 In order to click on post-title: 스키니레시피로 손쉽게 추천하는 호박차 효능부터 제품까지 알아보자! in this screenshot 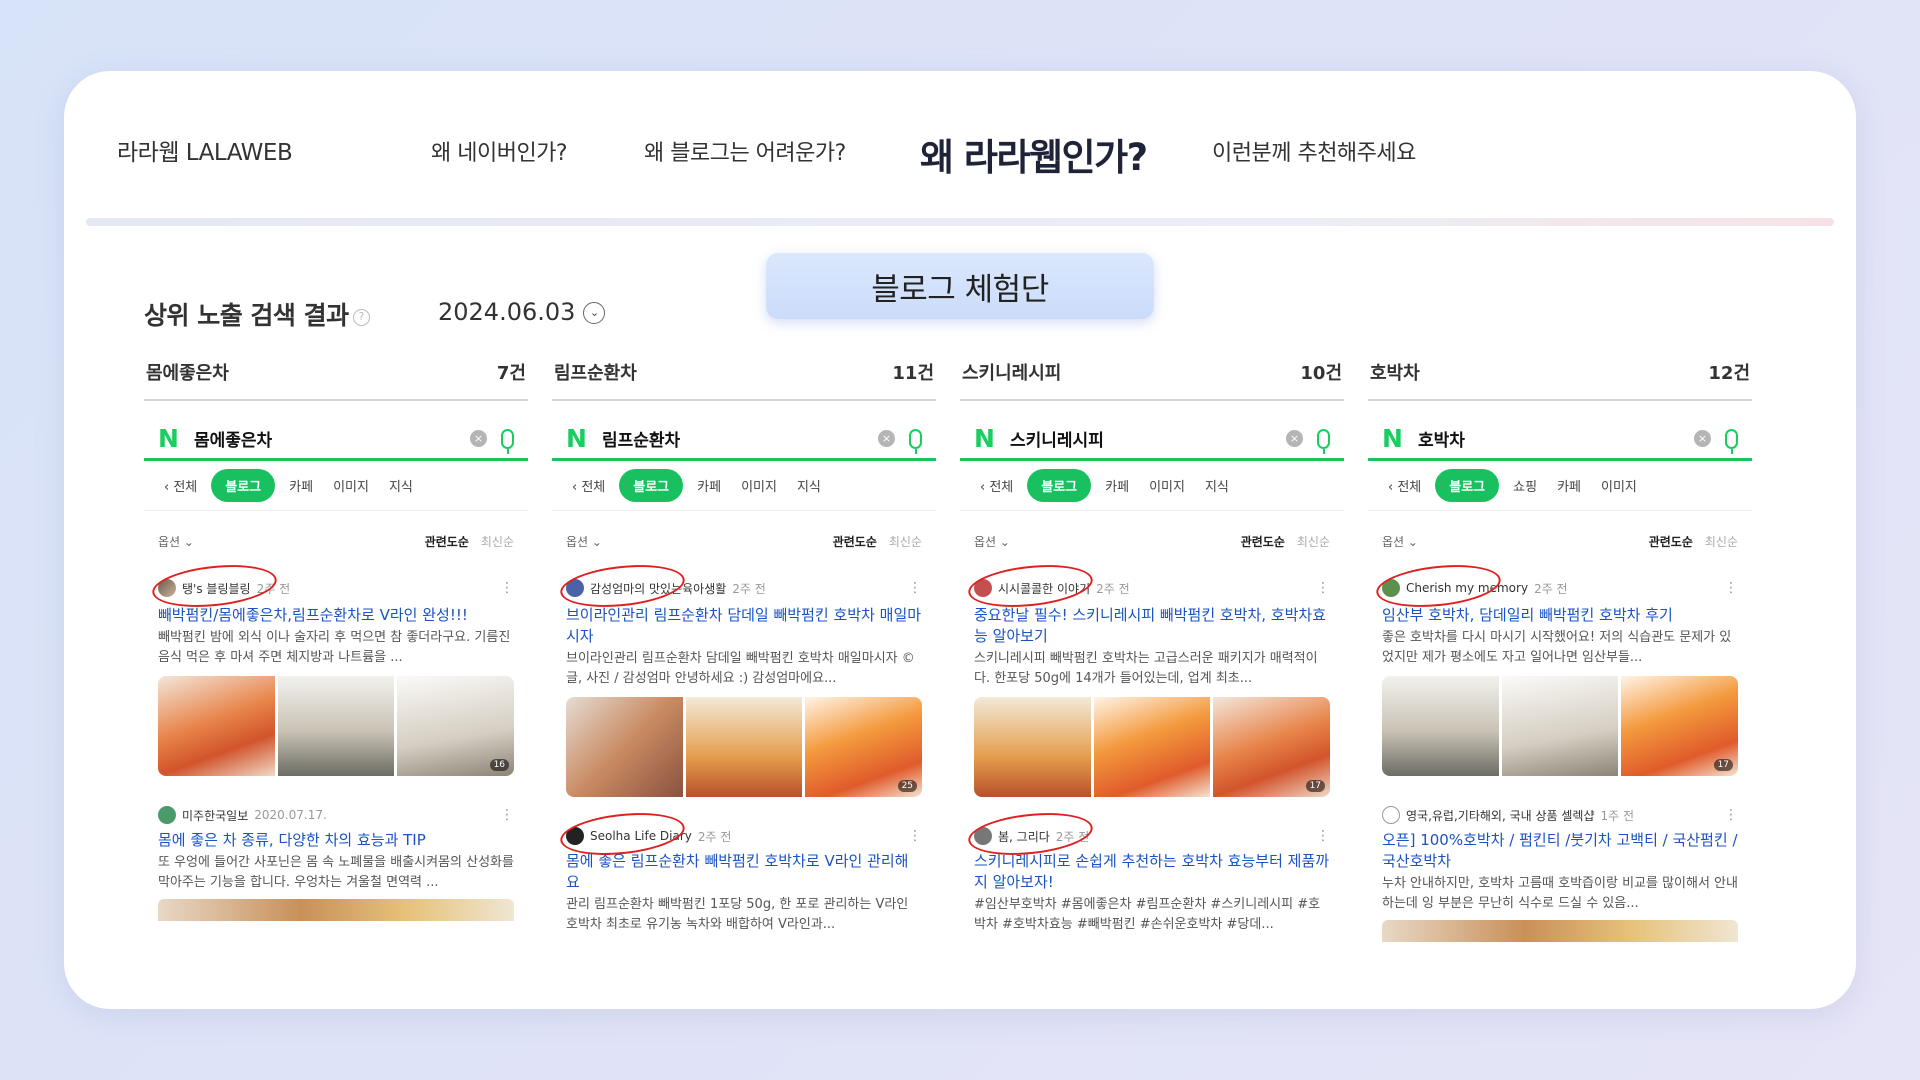, I will do `click(1152, 872)`.